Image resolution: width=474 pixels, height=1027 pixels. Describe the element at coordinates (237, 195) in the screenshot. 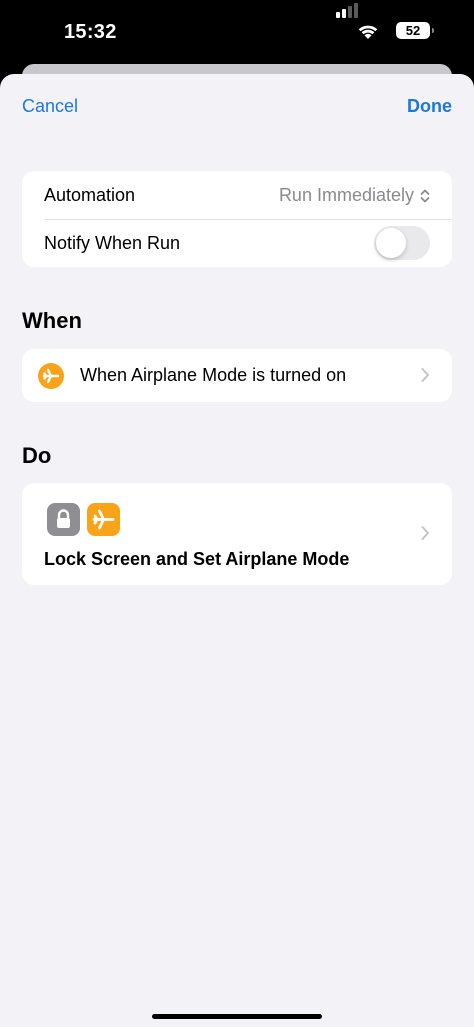

I see `automation-row: Automation Run Immediately` at that location.